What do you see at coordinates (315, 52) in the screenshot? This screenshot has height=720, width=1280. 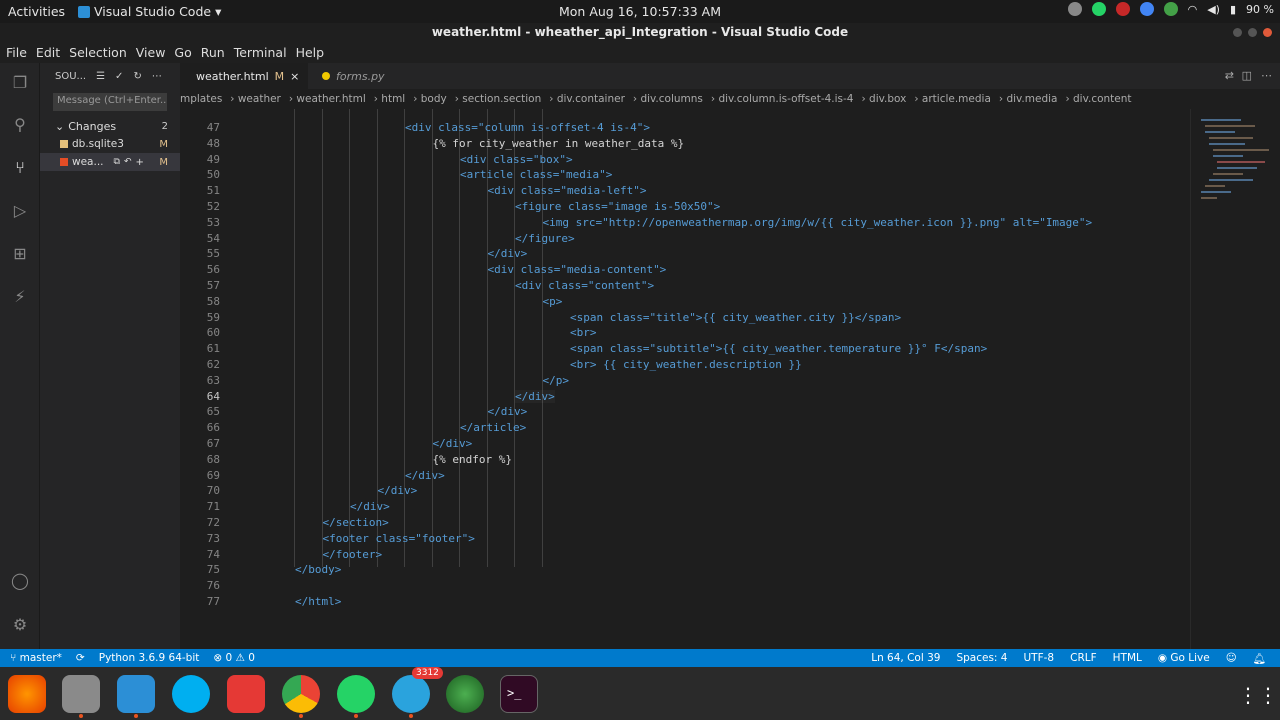 I see `menu-help: Help` at bounding box center [315, 52].